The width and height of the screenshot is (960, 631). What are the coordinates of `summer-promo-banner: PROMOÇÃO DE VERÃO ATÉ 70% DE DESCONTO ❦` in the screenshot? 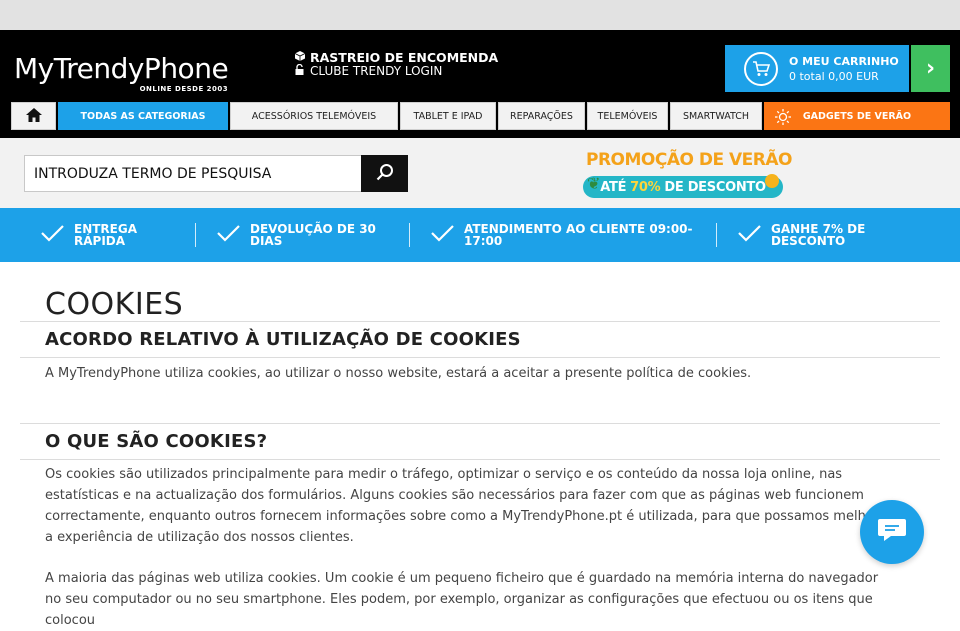 It's located at (687, 174).